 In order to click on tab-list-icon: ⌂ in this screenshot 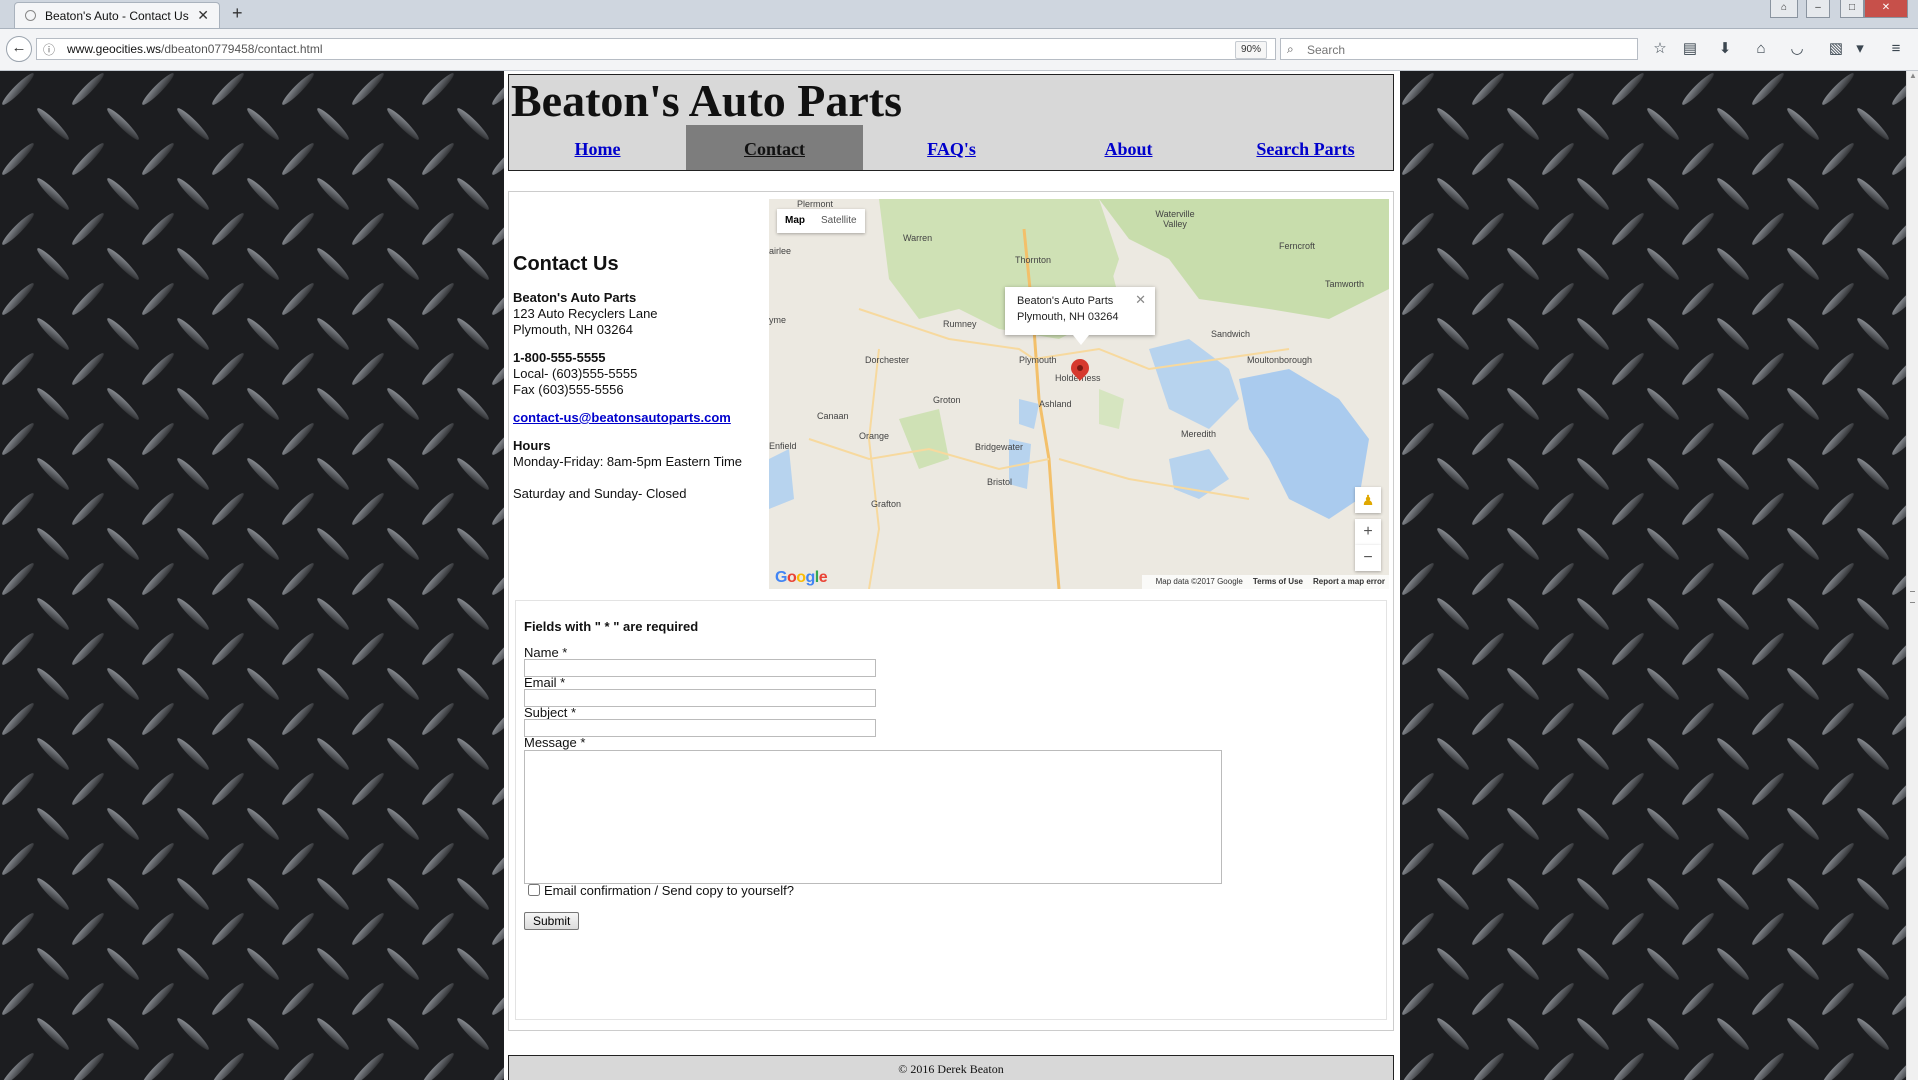, I will do `click(1784, 9)`.